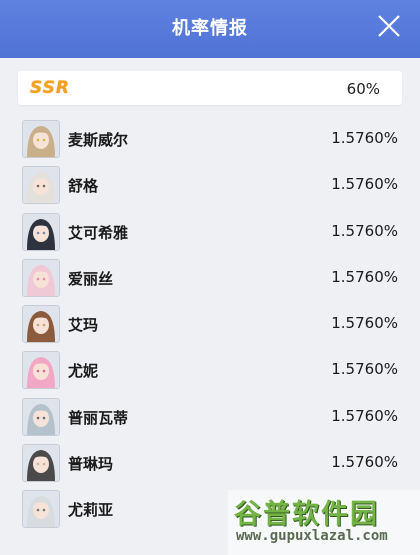 This screenshot has width=420, height=555. Describe the element at coordinates (210, 138) in the screenshot. I see `character-row: 麦斯威尔 1.5760%` at that location.